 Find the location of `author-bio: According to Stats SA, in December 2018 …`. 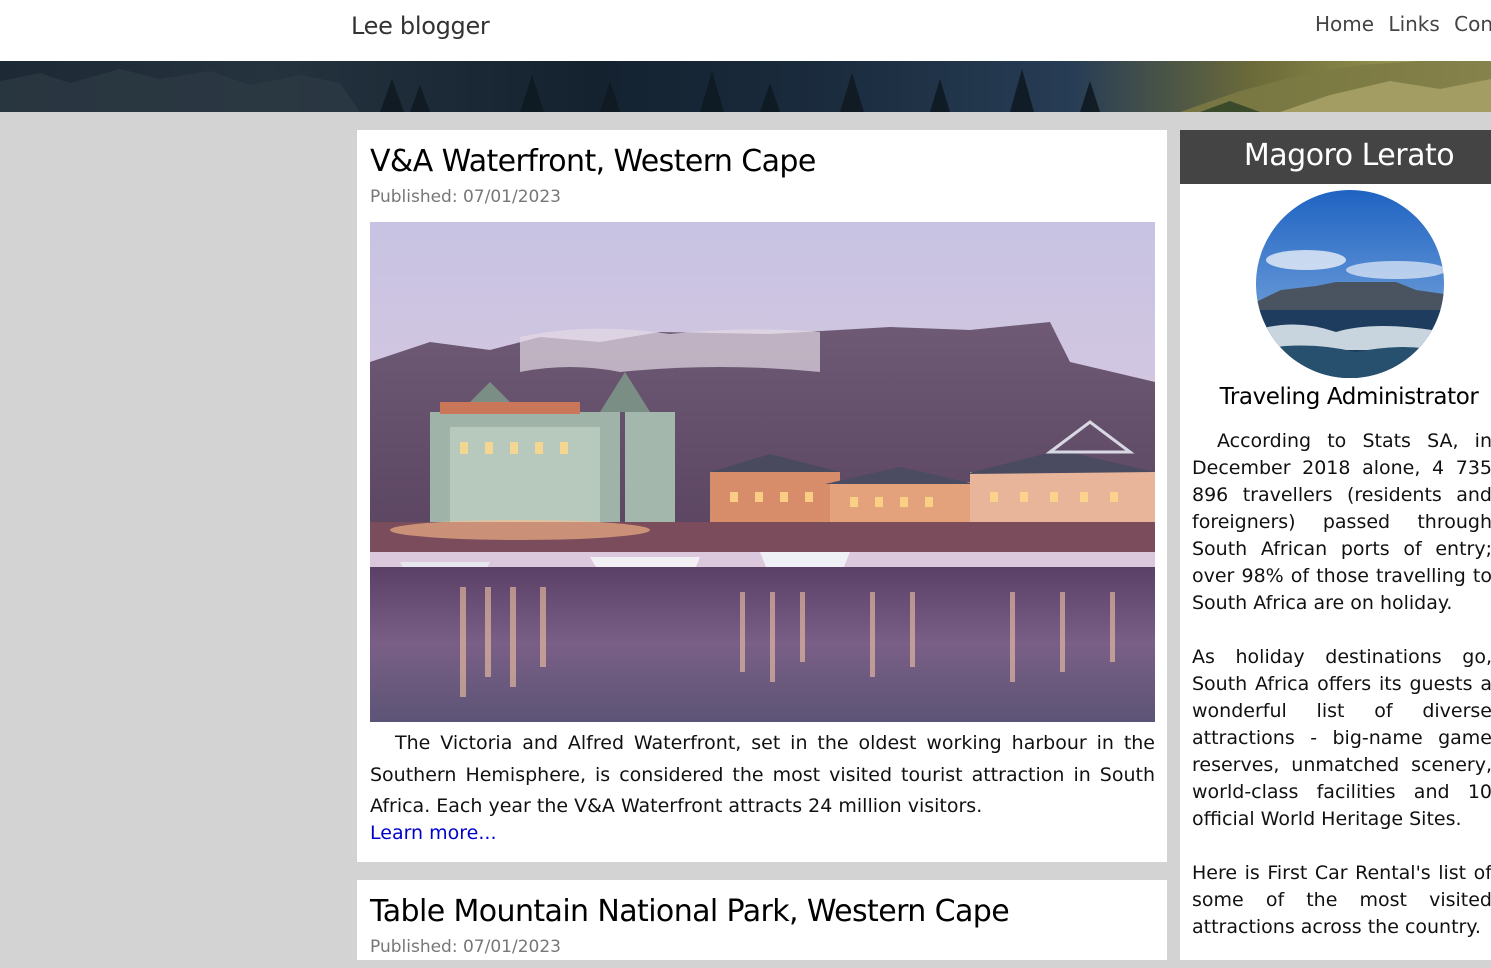

author-bio: According to Stats SA, in December 2018 … is located at coordinates (1341, 698).